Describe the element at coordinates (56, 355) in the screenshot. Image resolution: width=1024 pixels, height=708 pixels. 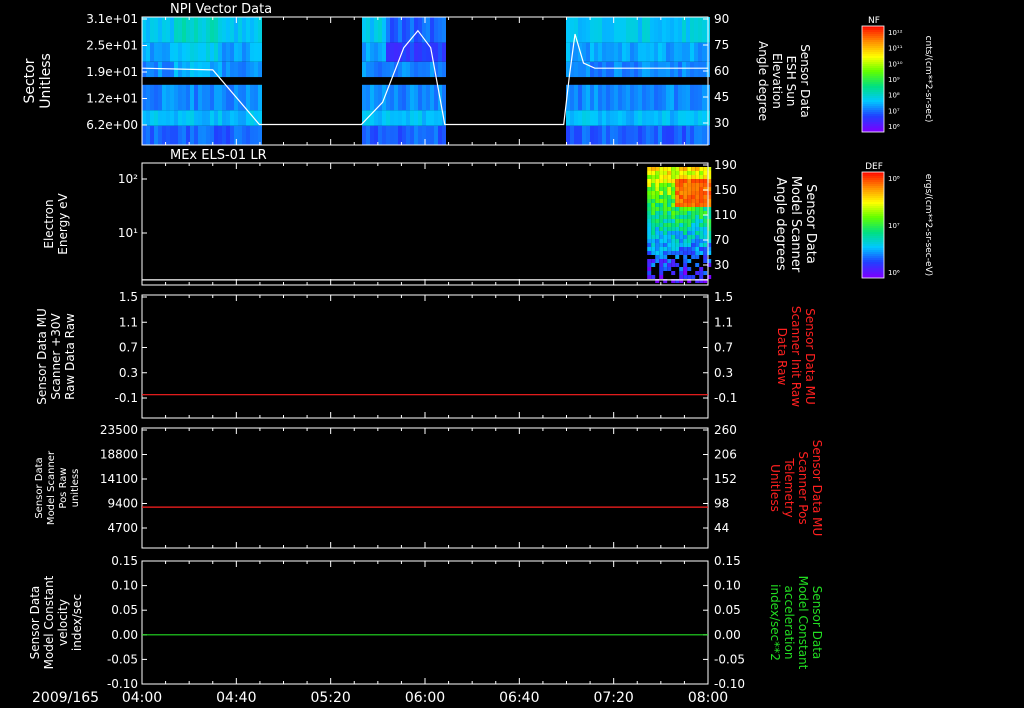
I see `y-axis-label: Scanner +30V` at that location.